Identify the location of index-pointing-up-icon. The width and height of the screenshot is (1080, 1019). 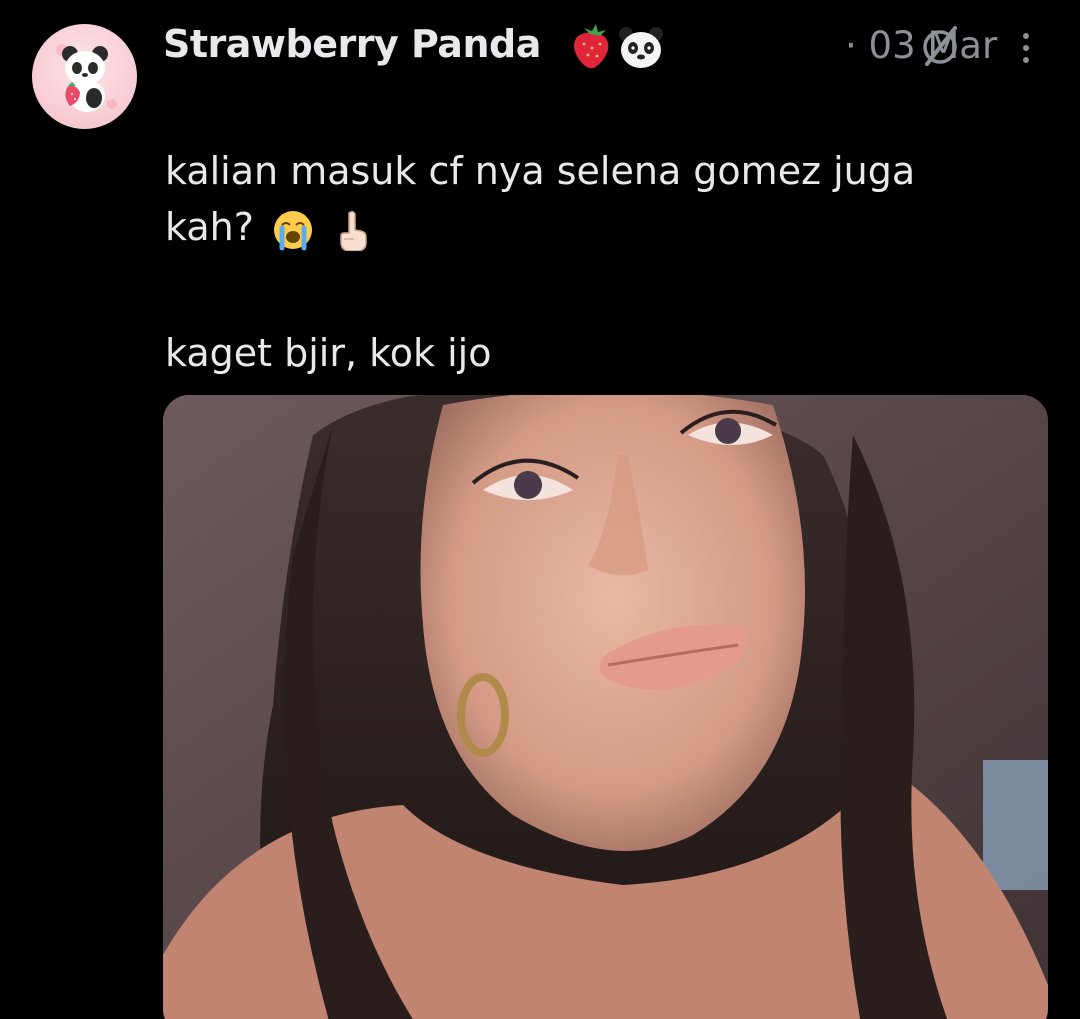
(353, 230).